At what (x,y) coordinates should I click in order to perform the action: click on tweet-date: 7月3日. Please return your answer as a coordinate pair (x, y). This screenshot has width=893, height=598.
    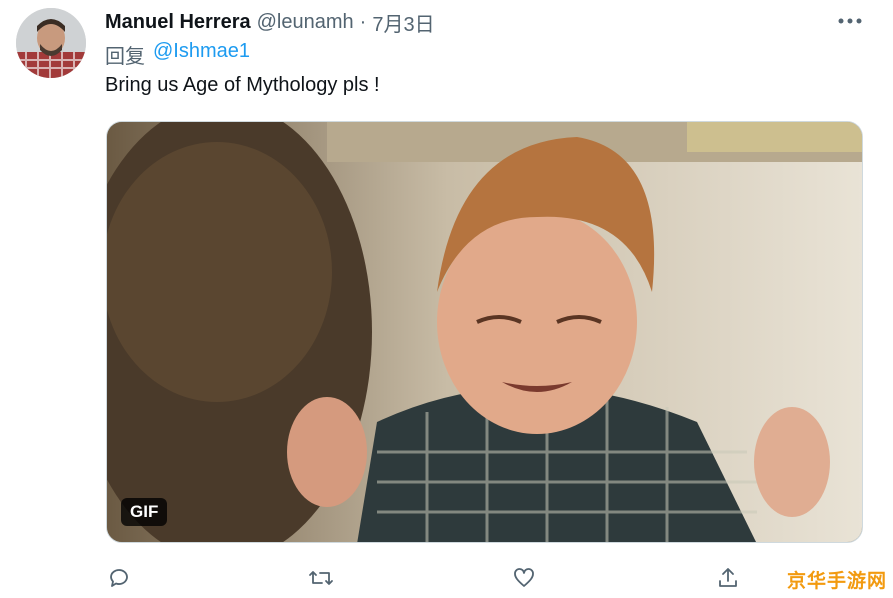
    Looking at the image, I should click on (403, 22).